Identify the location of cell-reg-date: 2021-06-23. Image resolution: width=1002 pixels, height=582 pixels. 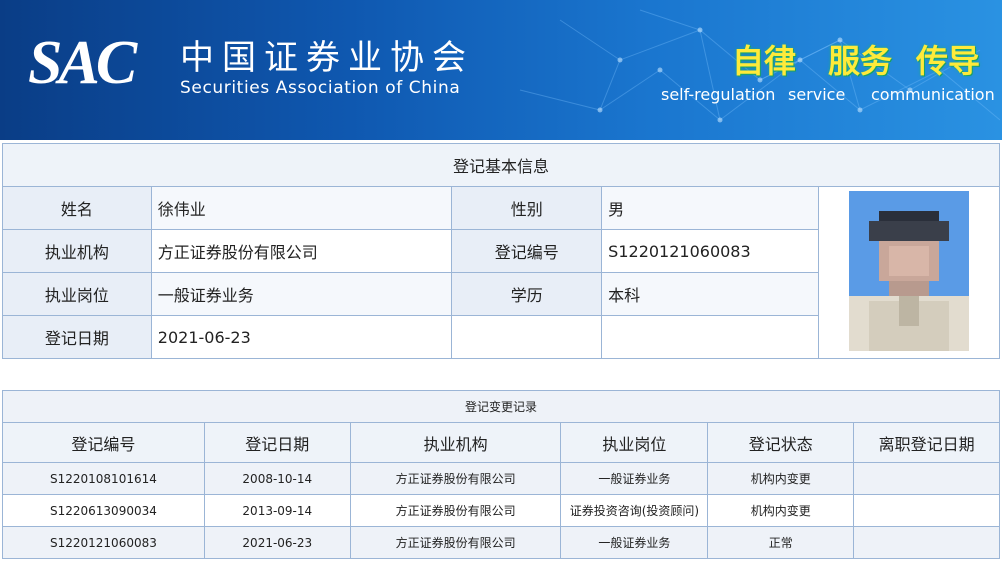
(277, 542).